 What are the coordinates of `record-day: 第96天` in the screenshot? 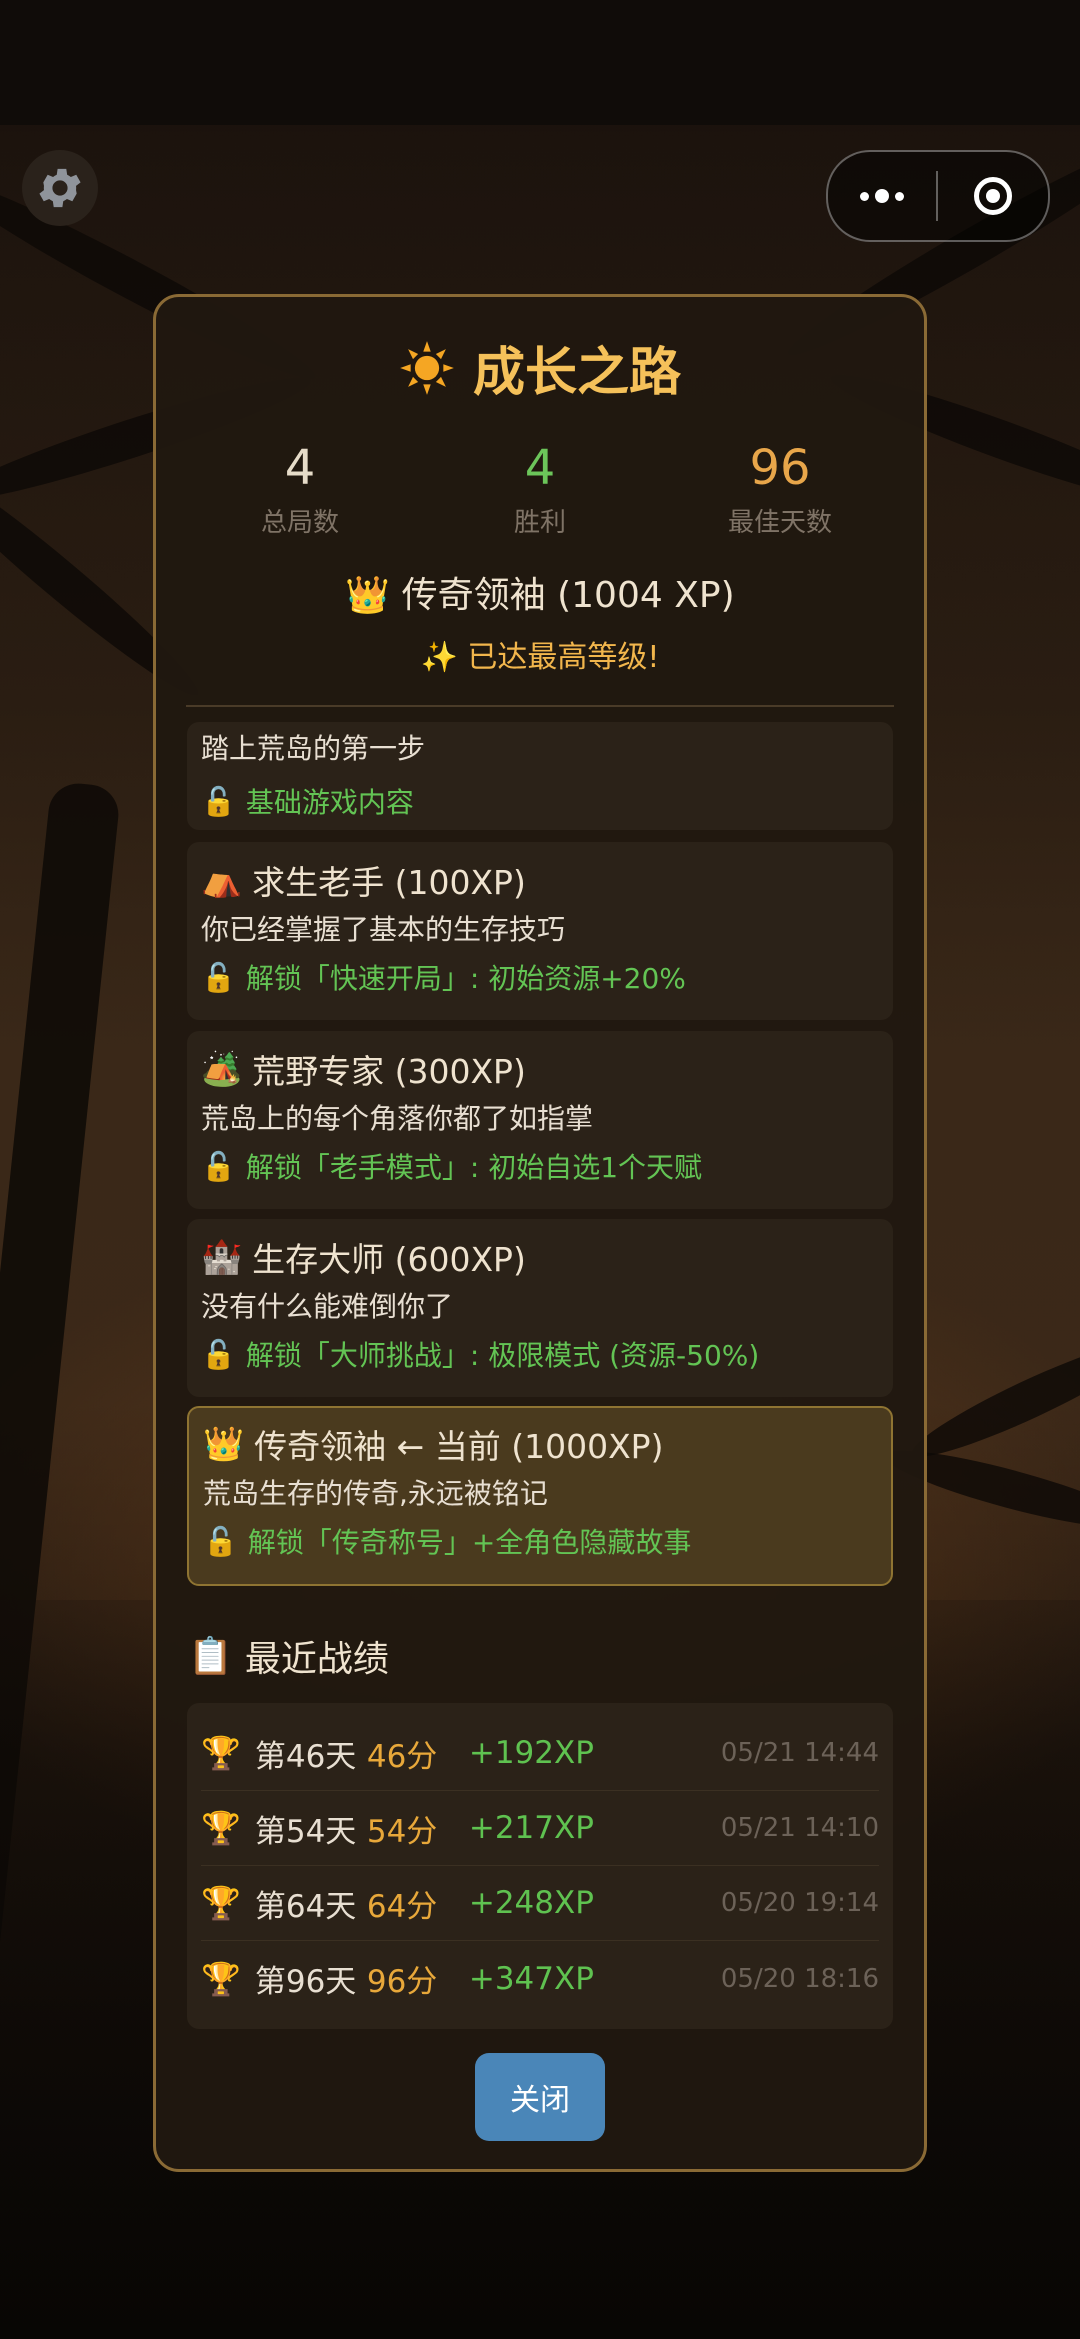 It's located at (305, 1982).